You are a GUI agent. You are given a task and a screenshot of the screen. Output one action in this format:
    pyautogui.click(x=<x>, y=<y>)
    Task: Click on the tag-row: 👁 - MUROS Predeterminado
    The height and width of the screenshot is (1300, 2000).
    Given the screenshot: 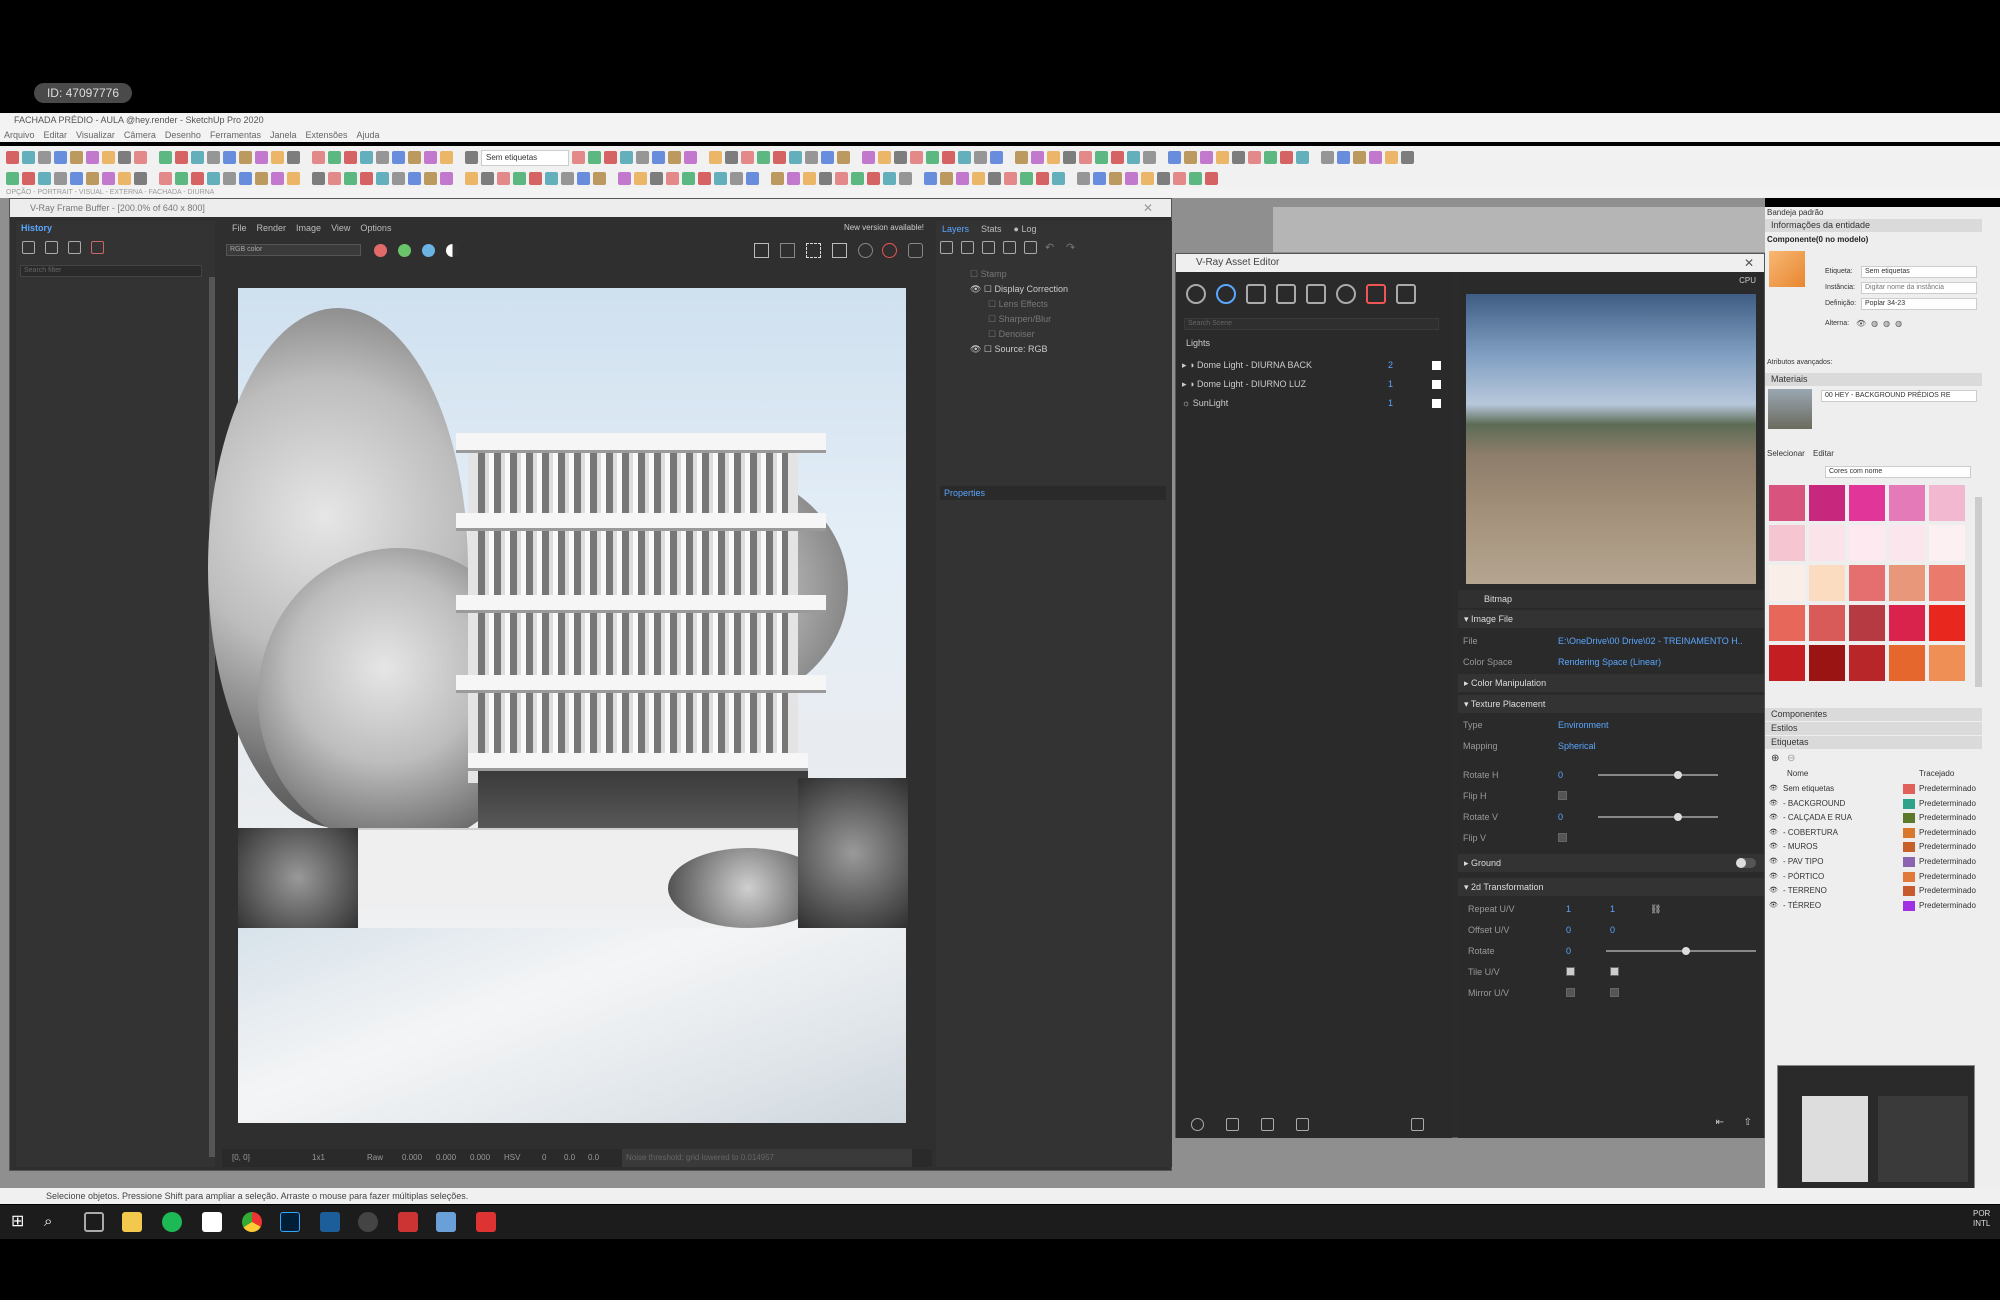 What is the action you would take?
    pyautogui.click(x=1874, y=847)
    